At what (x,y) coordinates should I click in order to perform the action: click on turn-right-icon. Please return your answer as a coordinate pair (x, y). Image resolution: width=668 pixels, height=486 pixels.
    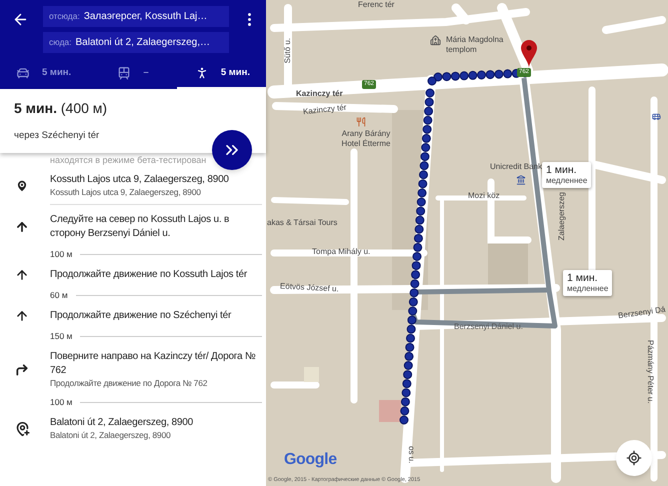
    Looking at the image, I should click on (22, 369).